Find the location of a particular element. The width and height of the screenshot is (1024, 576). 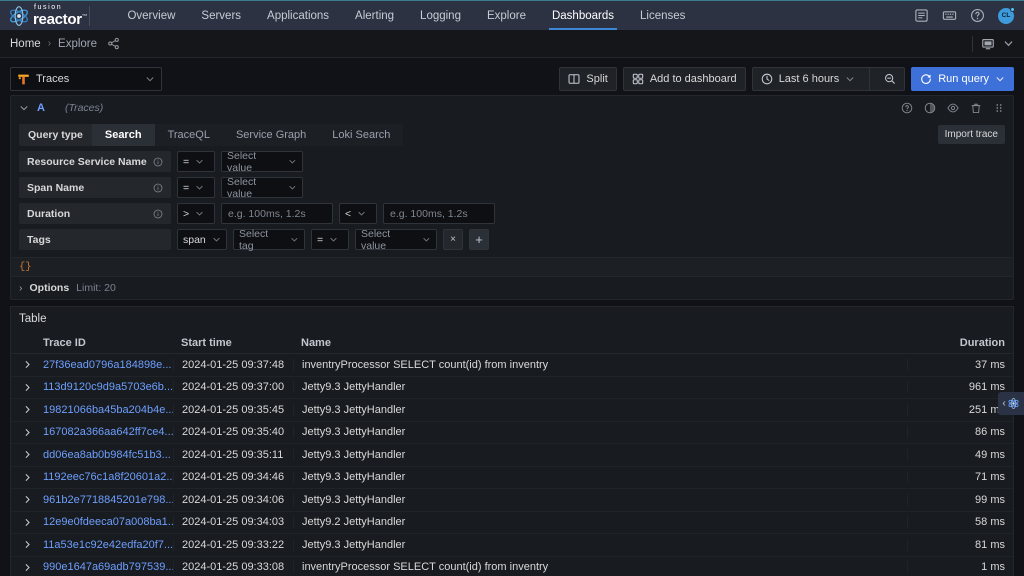

tag-operator-select: = is located at coordinates (330, 239).